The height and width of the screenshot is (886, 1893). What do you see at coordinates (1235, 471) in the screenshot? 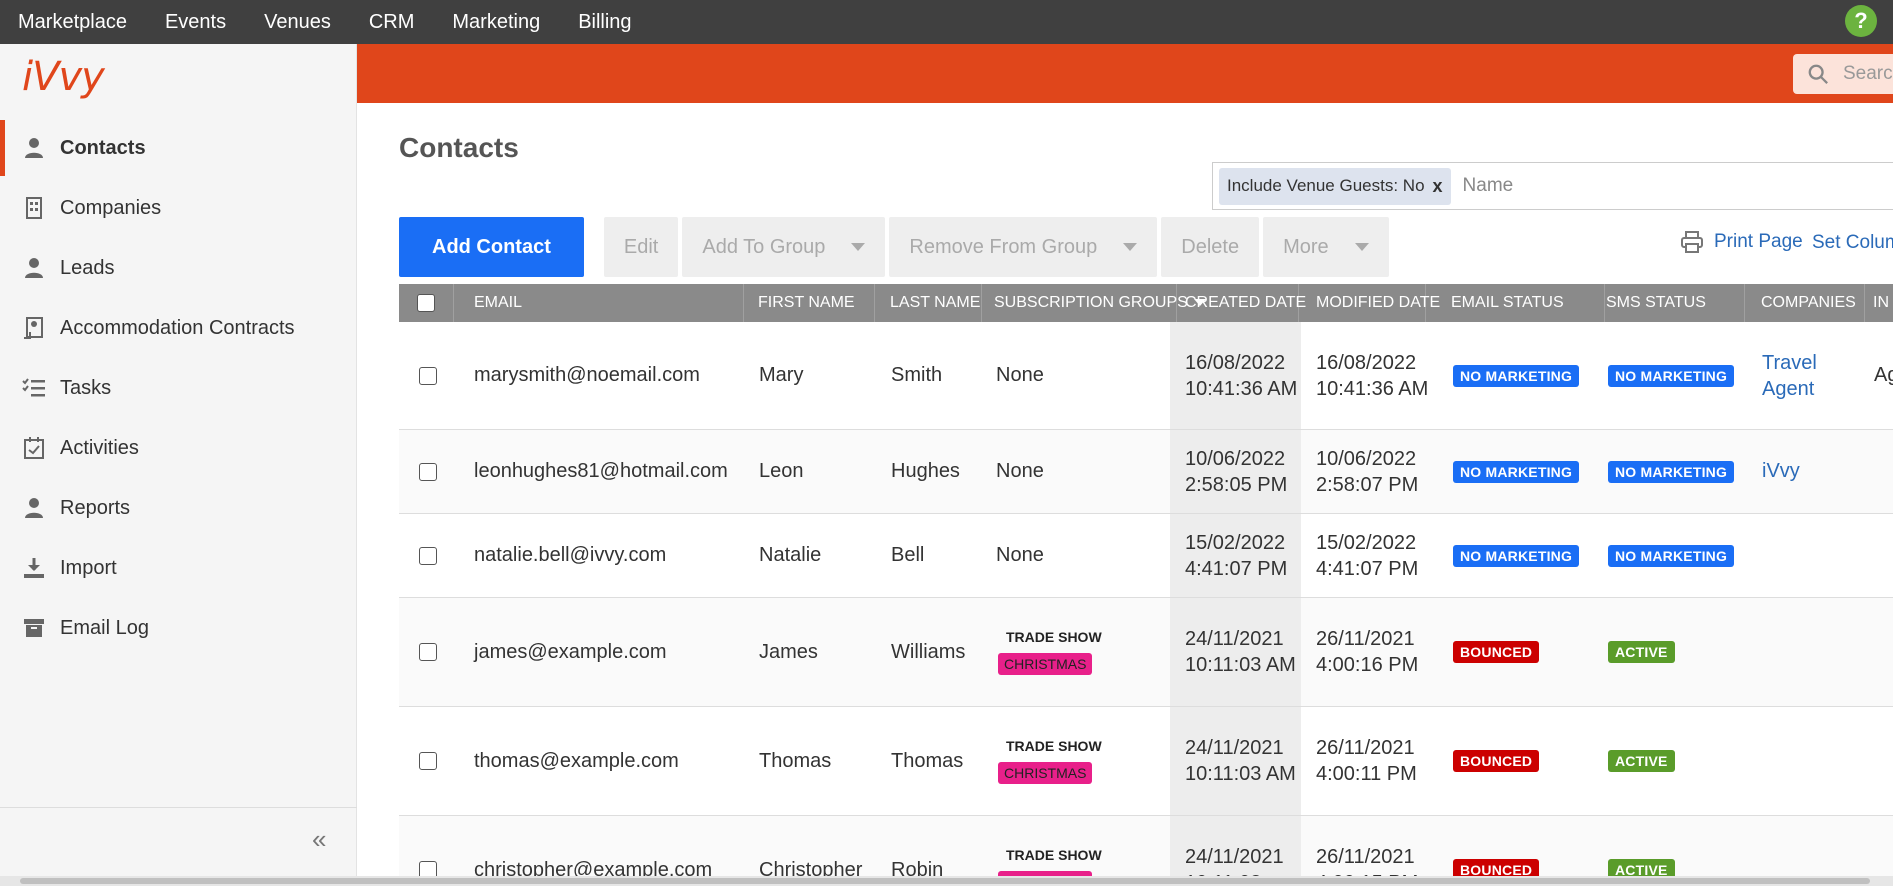
I see `created-date-cell: 10/06/2022 2:58:05 PM` at bounding box center [1235, 471].